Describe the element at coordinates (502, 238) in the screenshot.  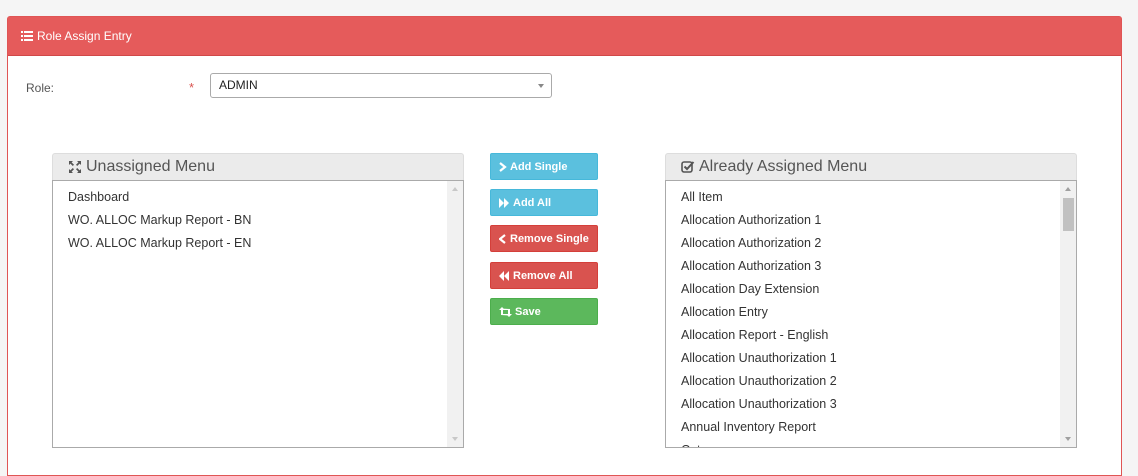
I see `chevron-left-icon` at that location.